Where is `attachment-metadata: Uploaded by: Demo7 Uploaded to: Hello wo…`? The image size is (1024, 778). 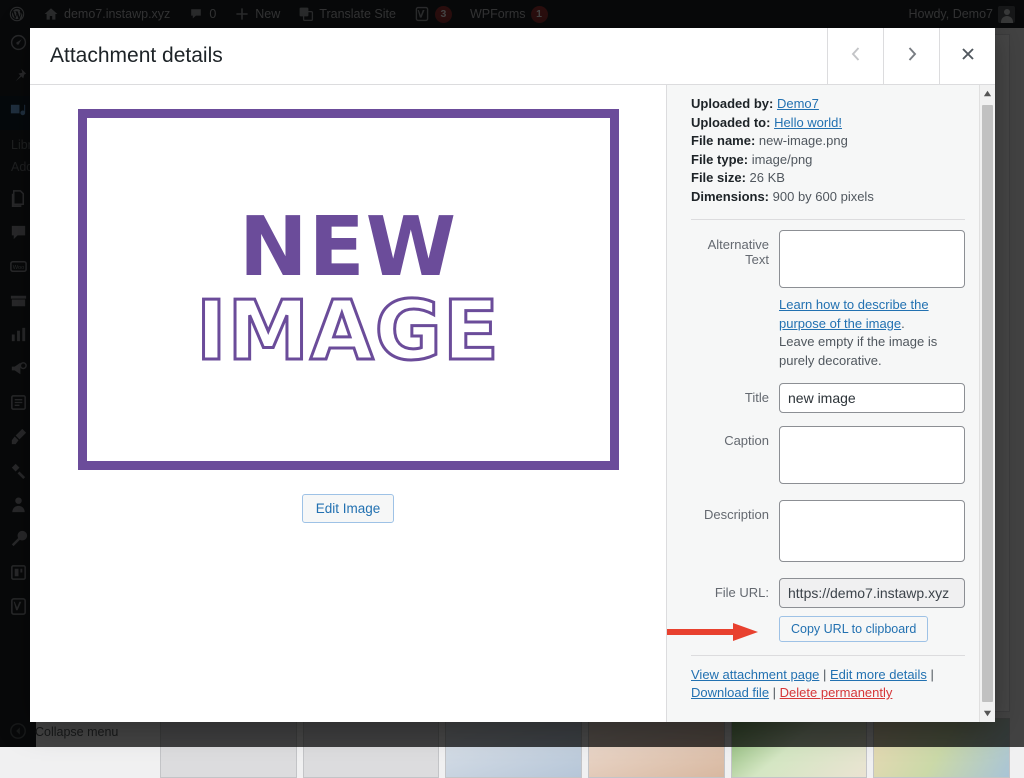 attachment-metadata: Uploaded by: Demo7 Uploaded to: Hello wo… is located at coordinates (828, 150).